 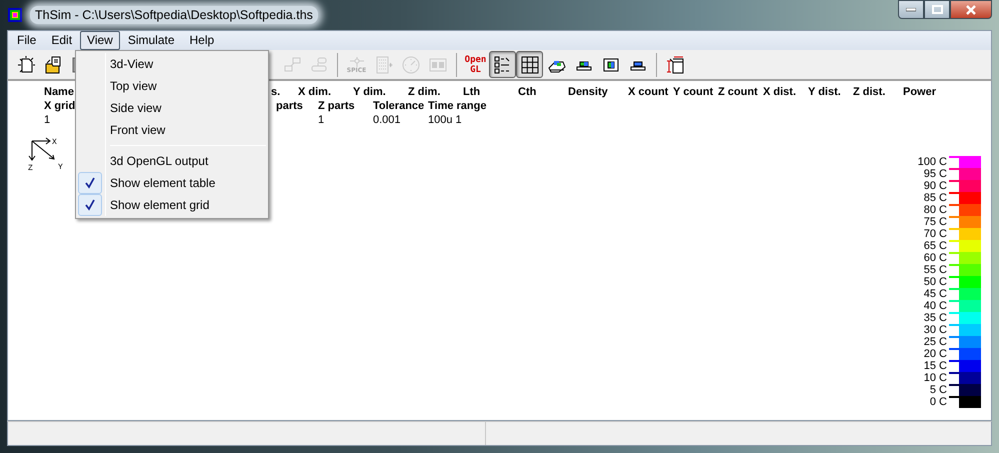 What do you see at coordinates (457, 106) in the screenshot?
I see `column-header: Time range` at bounding box center [457, 106].